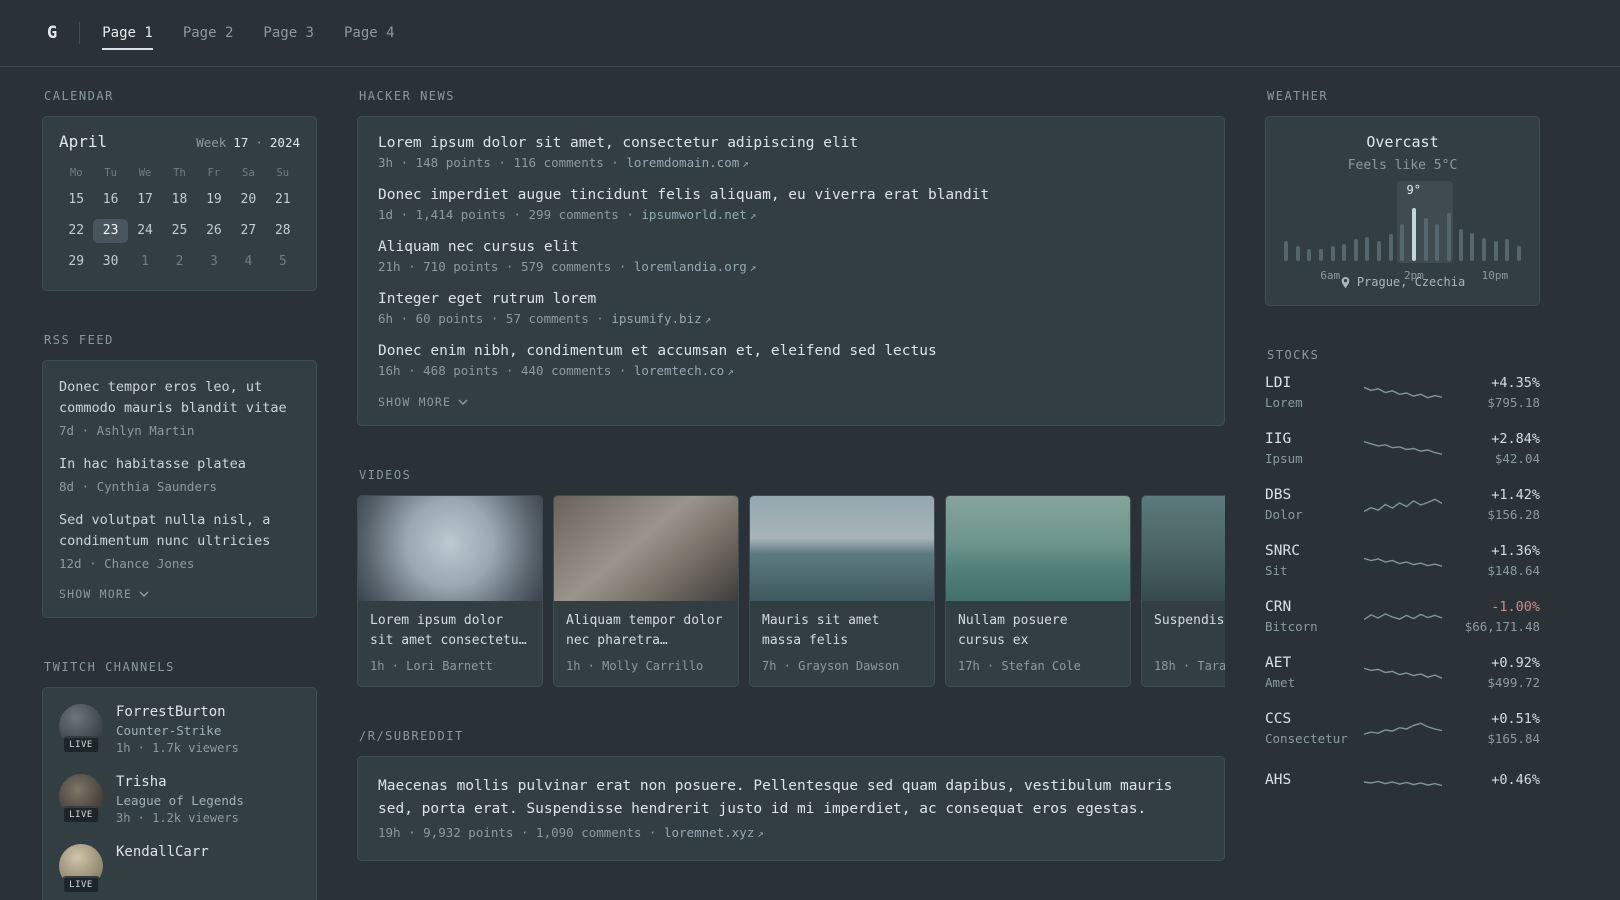  What do you see at coordinates (96, 593) in the screenshot?
I see `show-more-label: SHOW MORE` at bounding box center [96, 593].